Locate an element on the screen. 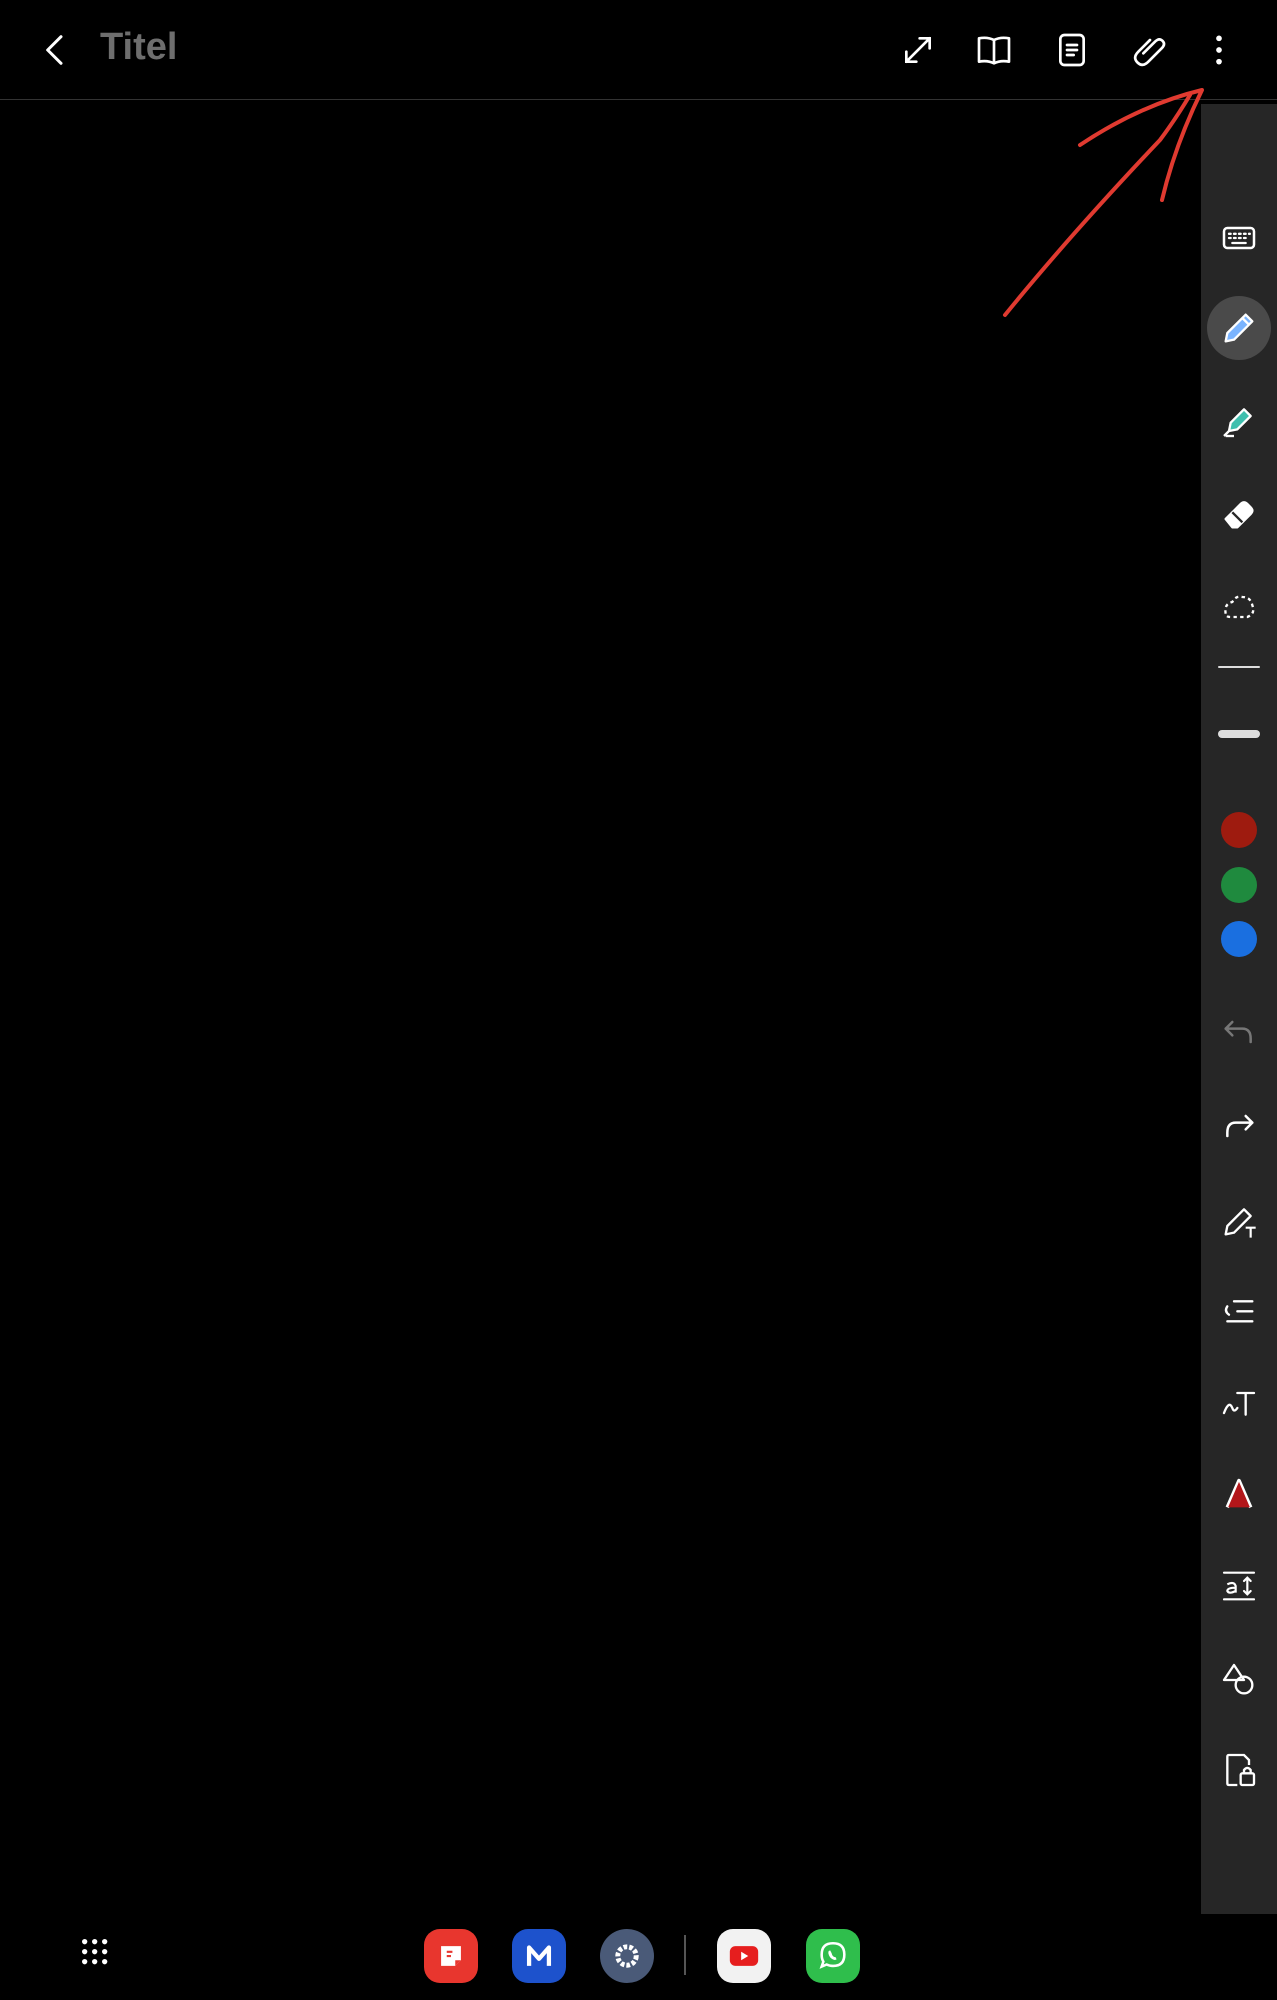 Image resolution: width=1277 pixels, height=2000 pixels. mail-app-icon is located at coordinates (539, 1956).